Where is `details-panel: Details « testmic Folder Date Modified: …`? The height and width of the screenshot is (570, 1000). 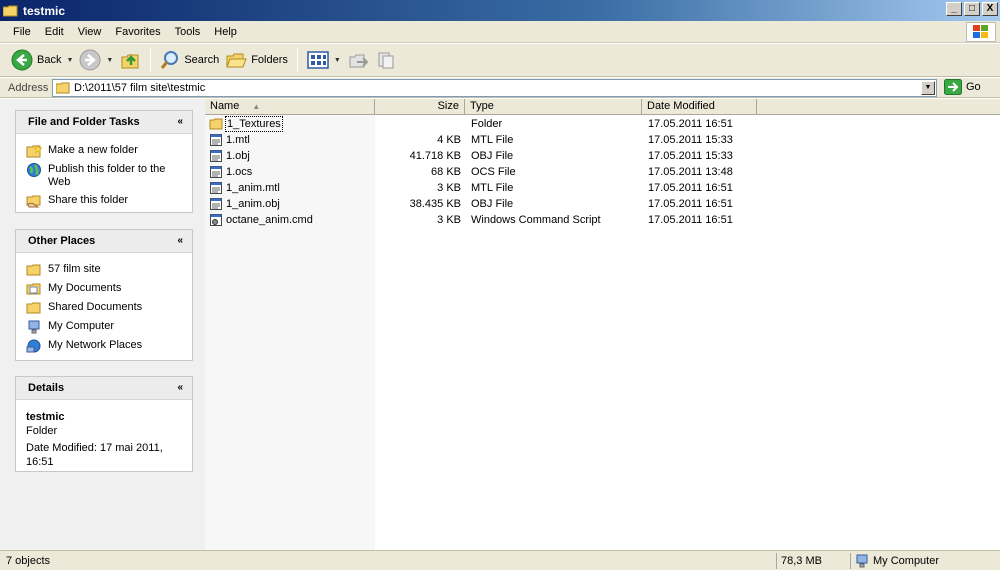 details-panel: Details « testmic Folder Date Modified: … is located at coordinates (104, 424).